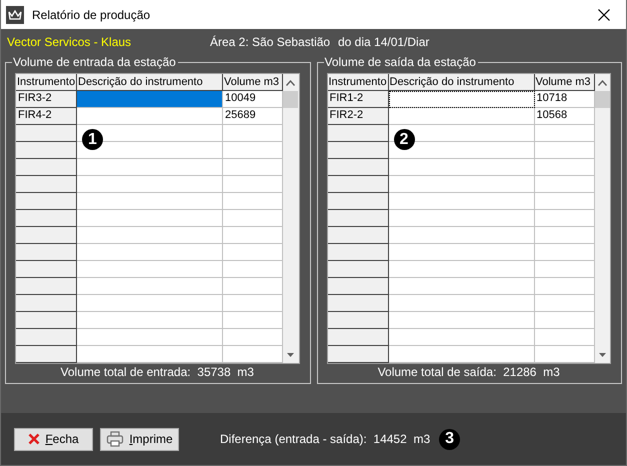 Image resolution: width=627 pixels, height=466 pixels. I want to click on row-header: FIR2-2, so click(358, 116).